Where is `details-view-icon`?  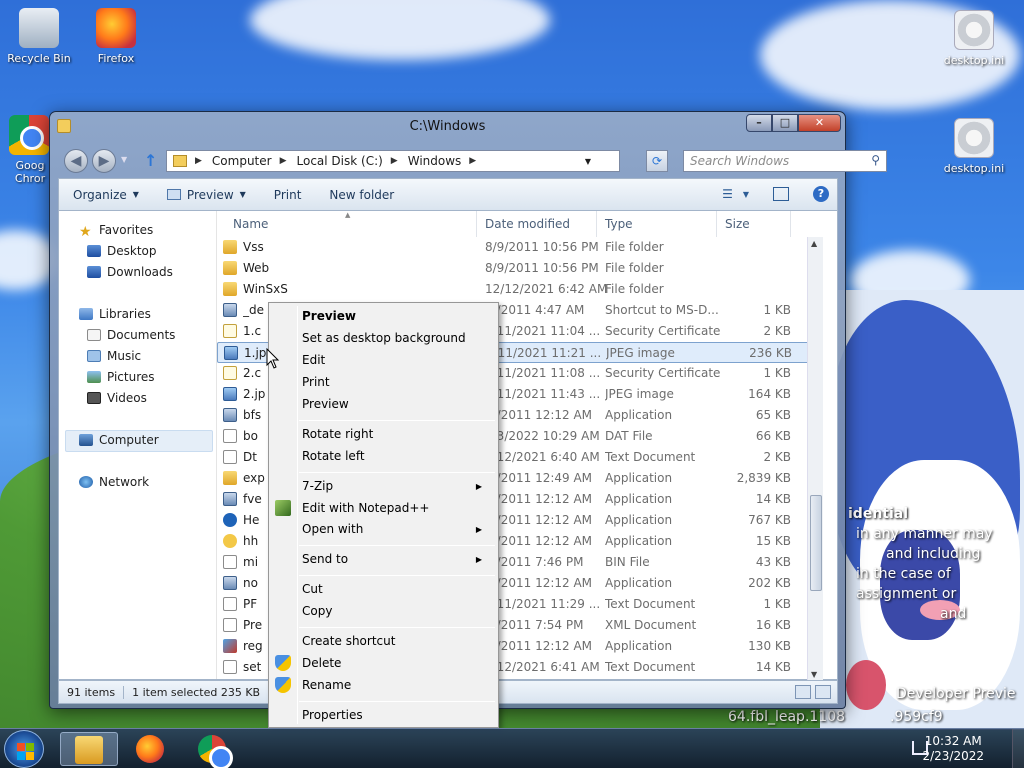 details-view-icon is located at coordinates (803, 692).